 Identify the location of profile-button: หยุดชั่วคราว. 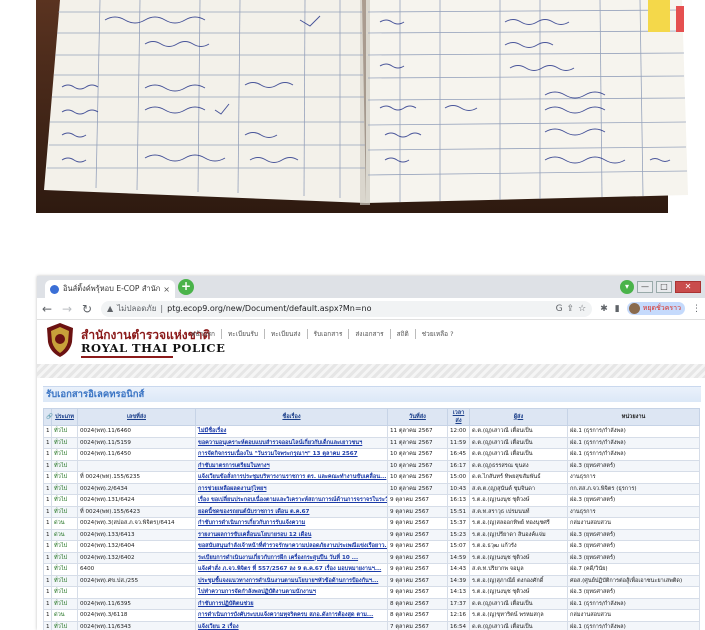
(655, 308).